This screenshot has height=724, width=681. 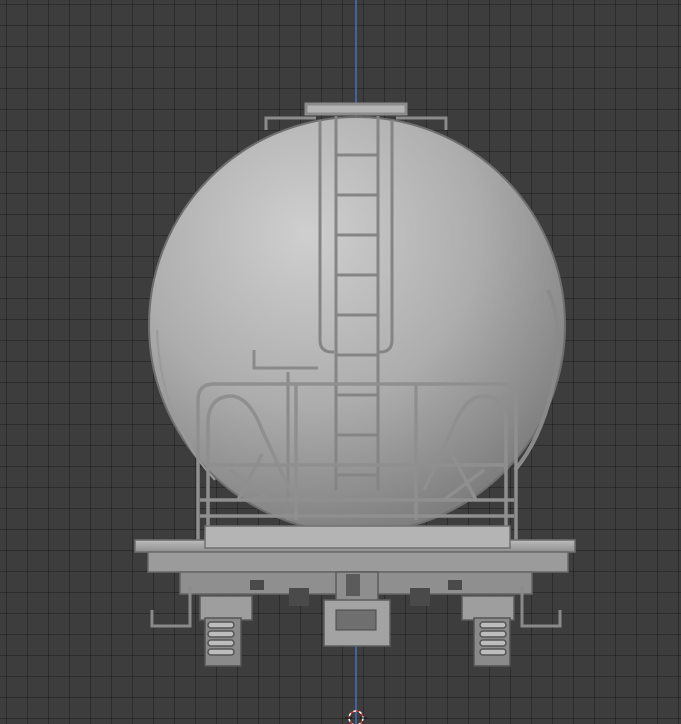 What do you see at coordinates (511, 626) in the screenshot?
I see `right-truck` at bounding box center [511, 626].